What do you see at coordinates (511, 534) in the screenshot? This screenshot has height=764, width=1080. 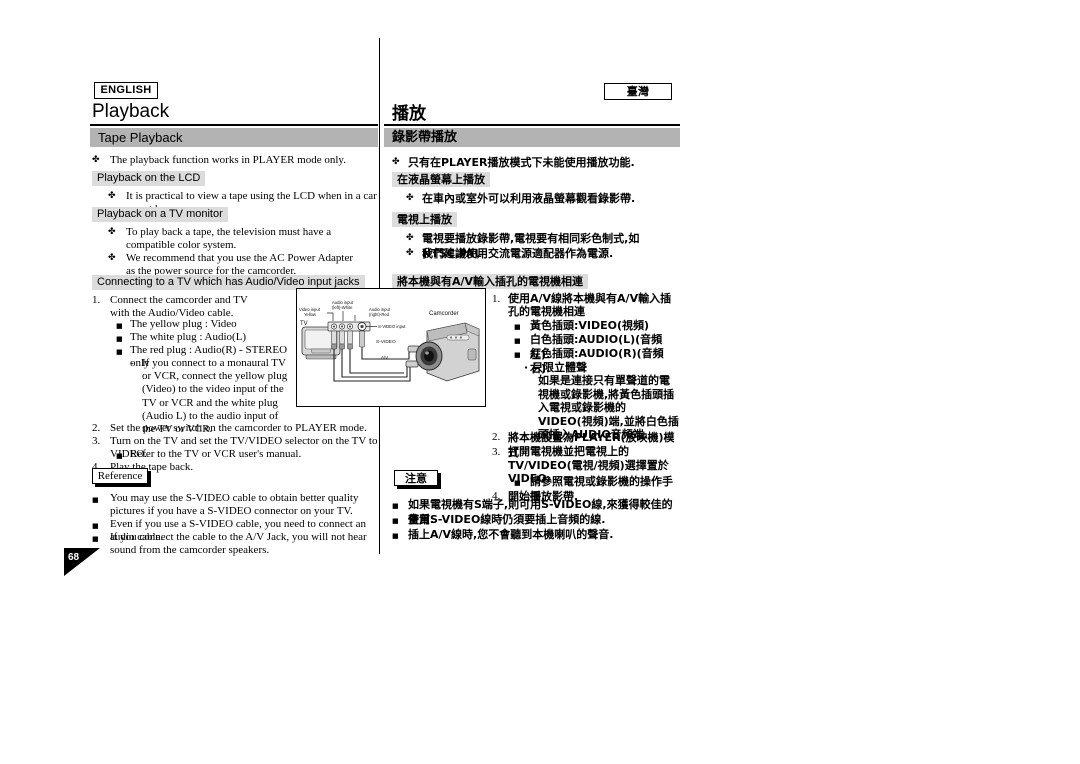 I see `note-item3-text: 插上A/V線時,您不會聽到本機喇叭的聲音.` at bounding box center [511, 534].